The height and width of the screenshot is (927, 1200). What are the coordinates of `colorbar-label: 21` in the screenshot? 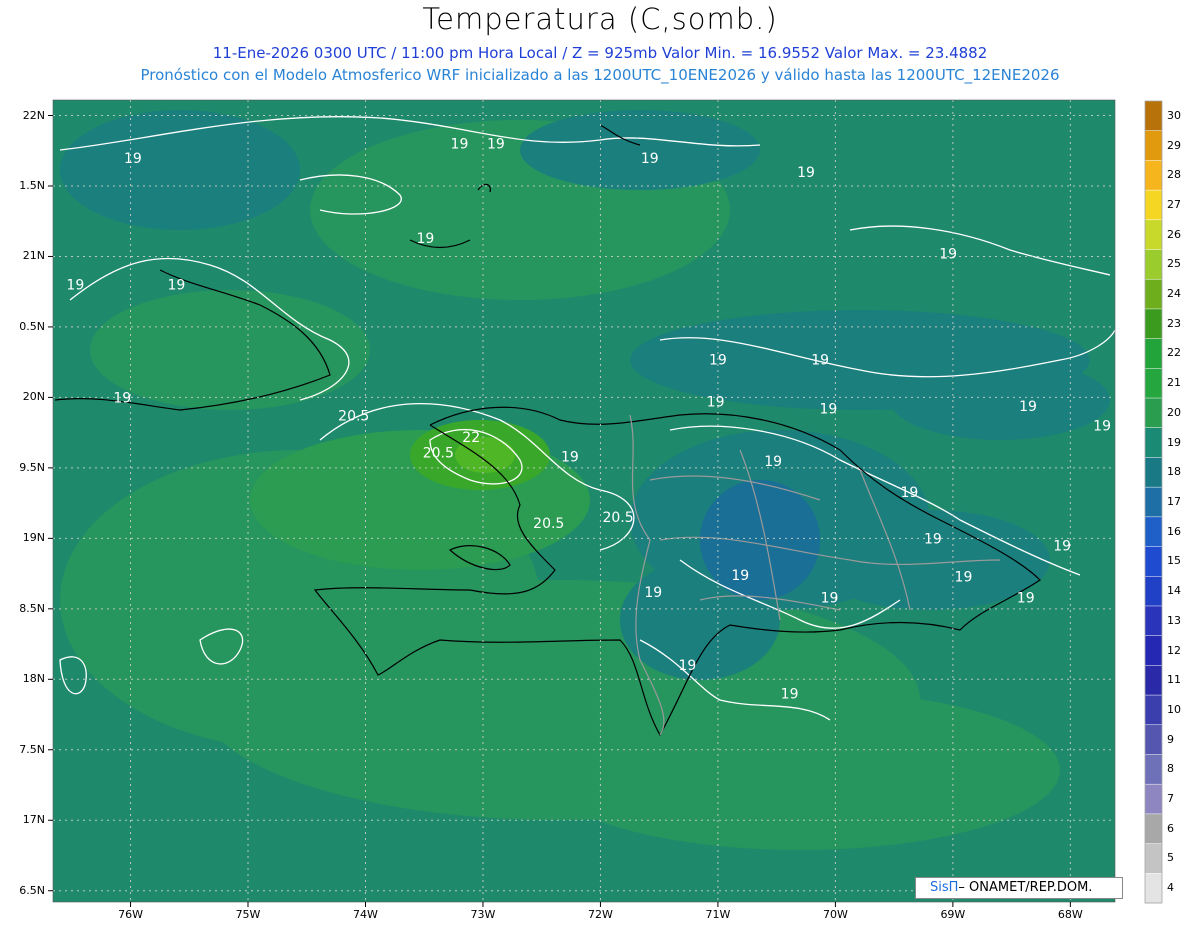 It's located at (1174, 383).